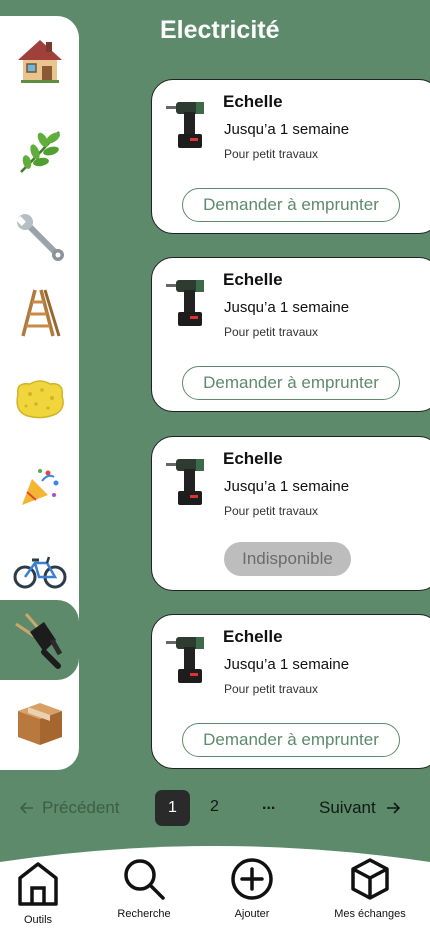 The height and width of the screenshot is (932, 430). What do you see at coordinates (144, 879) in the screenshot?
I see `search-icon` at bounding box center [144, 879].